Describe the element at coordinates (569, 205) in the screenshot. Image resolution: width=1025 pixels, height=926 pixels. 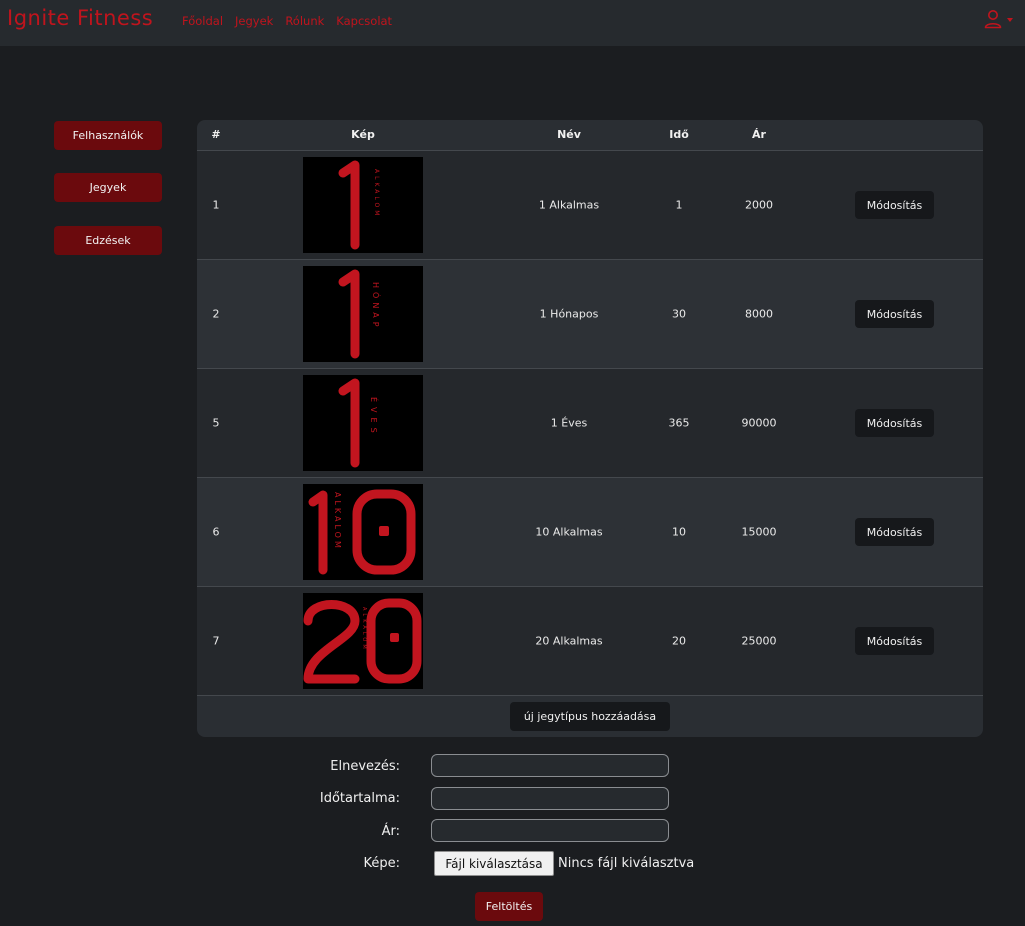
I see `ticket-name: 1 Alkalmas` at that location.